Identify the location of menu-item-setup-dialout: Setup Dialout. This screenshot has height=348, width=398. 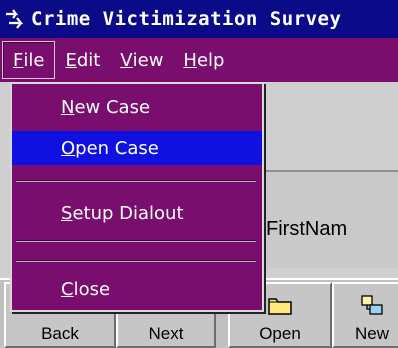
(137, 213).